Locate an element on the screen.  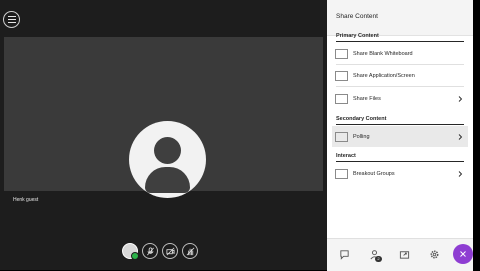
hamburger-icon is located at coordinates (11, 19).